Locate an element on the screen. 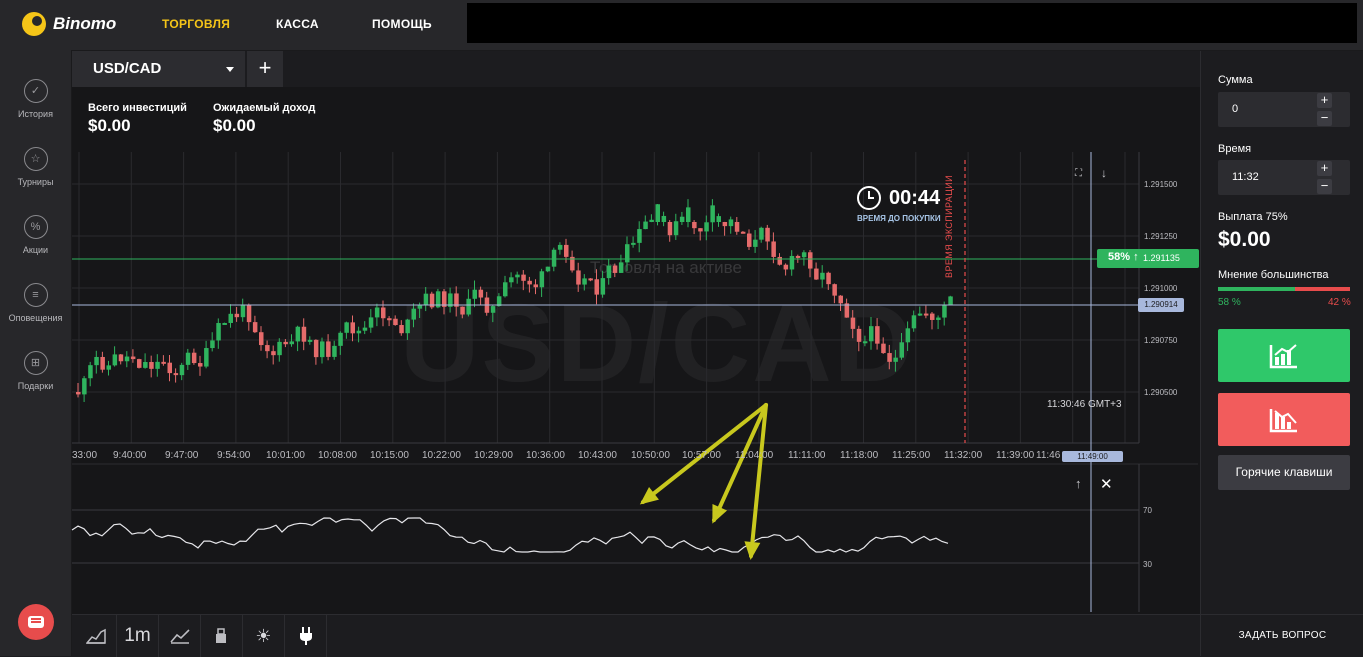  oscillator-tick: 30 is located at coordinates (1147, 564).